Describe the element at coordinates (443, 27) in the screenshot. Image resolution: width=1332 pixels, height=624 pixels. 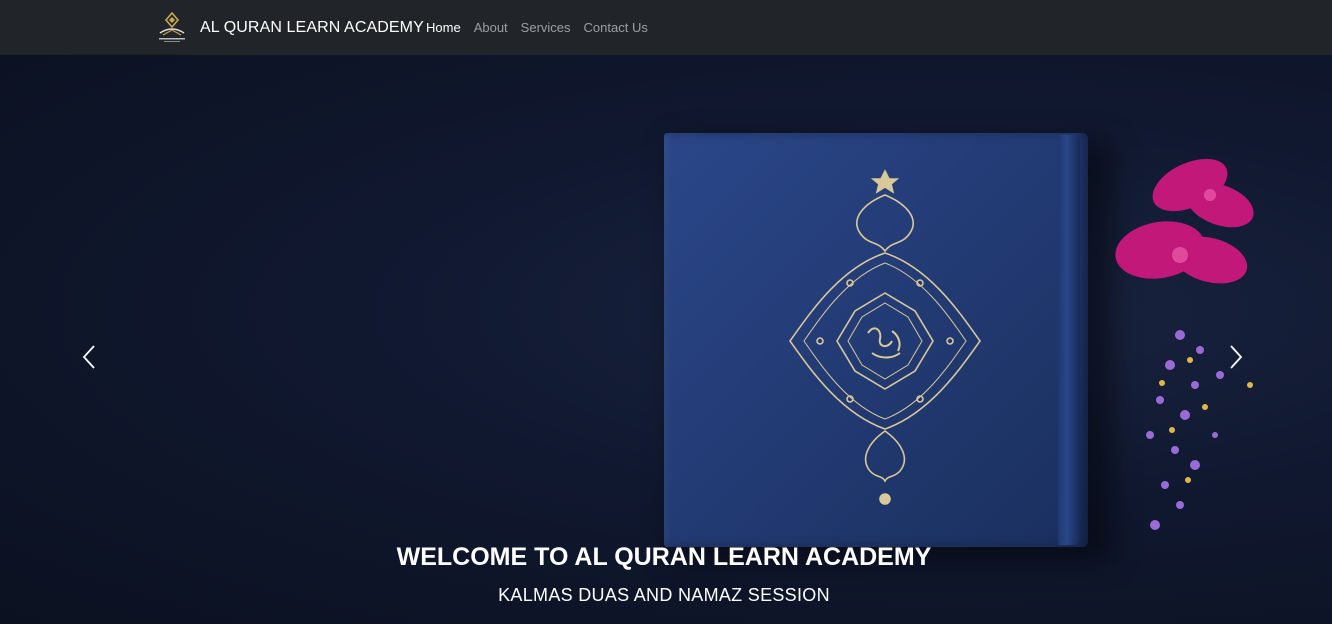
I see `nav-link-home: Home` at that location.